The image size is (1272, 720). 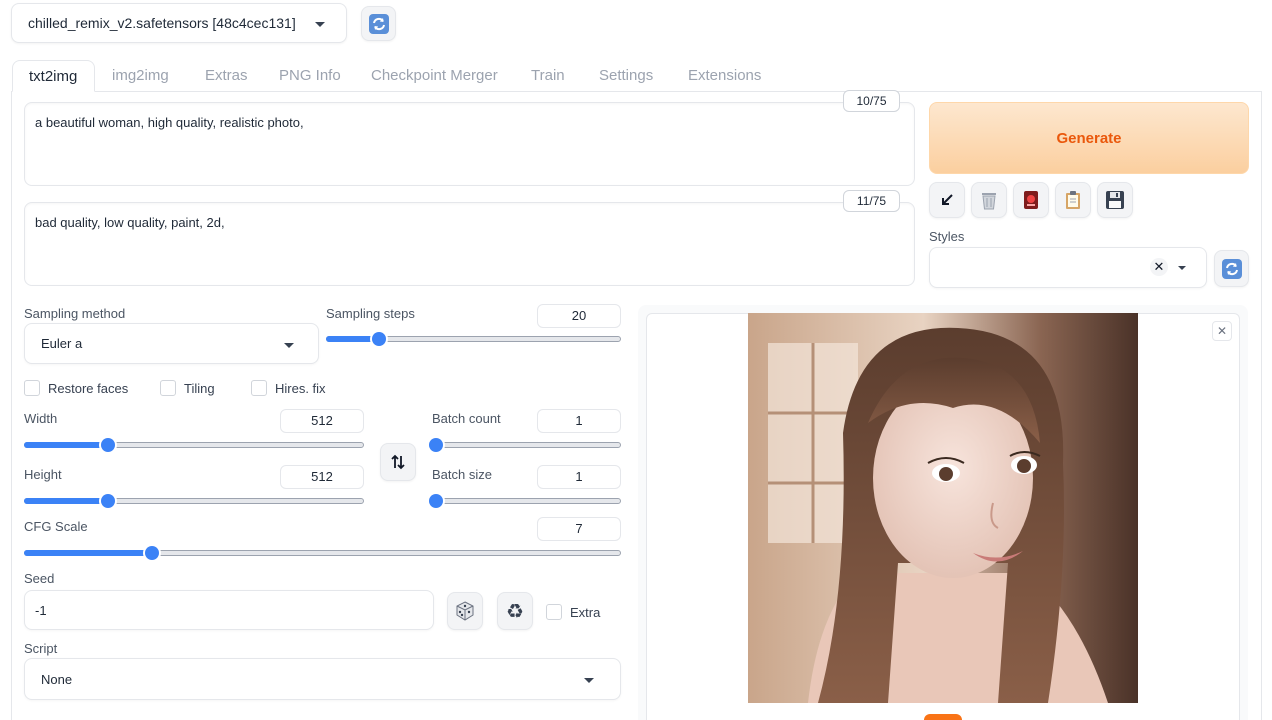 I want to click on clear-prompt-button, so click(x=989, y=200).